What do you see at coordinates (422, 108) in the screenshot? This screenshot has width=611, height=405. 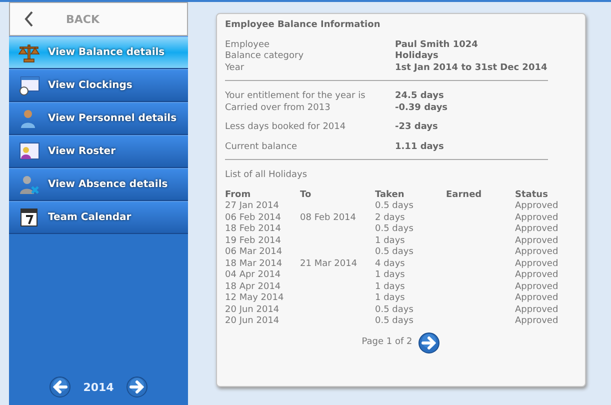 I see `field-value: -0.39 days` at bounding box center [422, 108].